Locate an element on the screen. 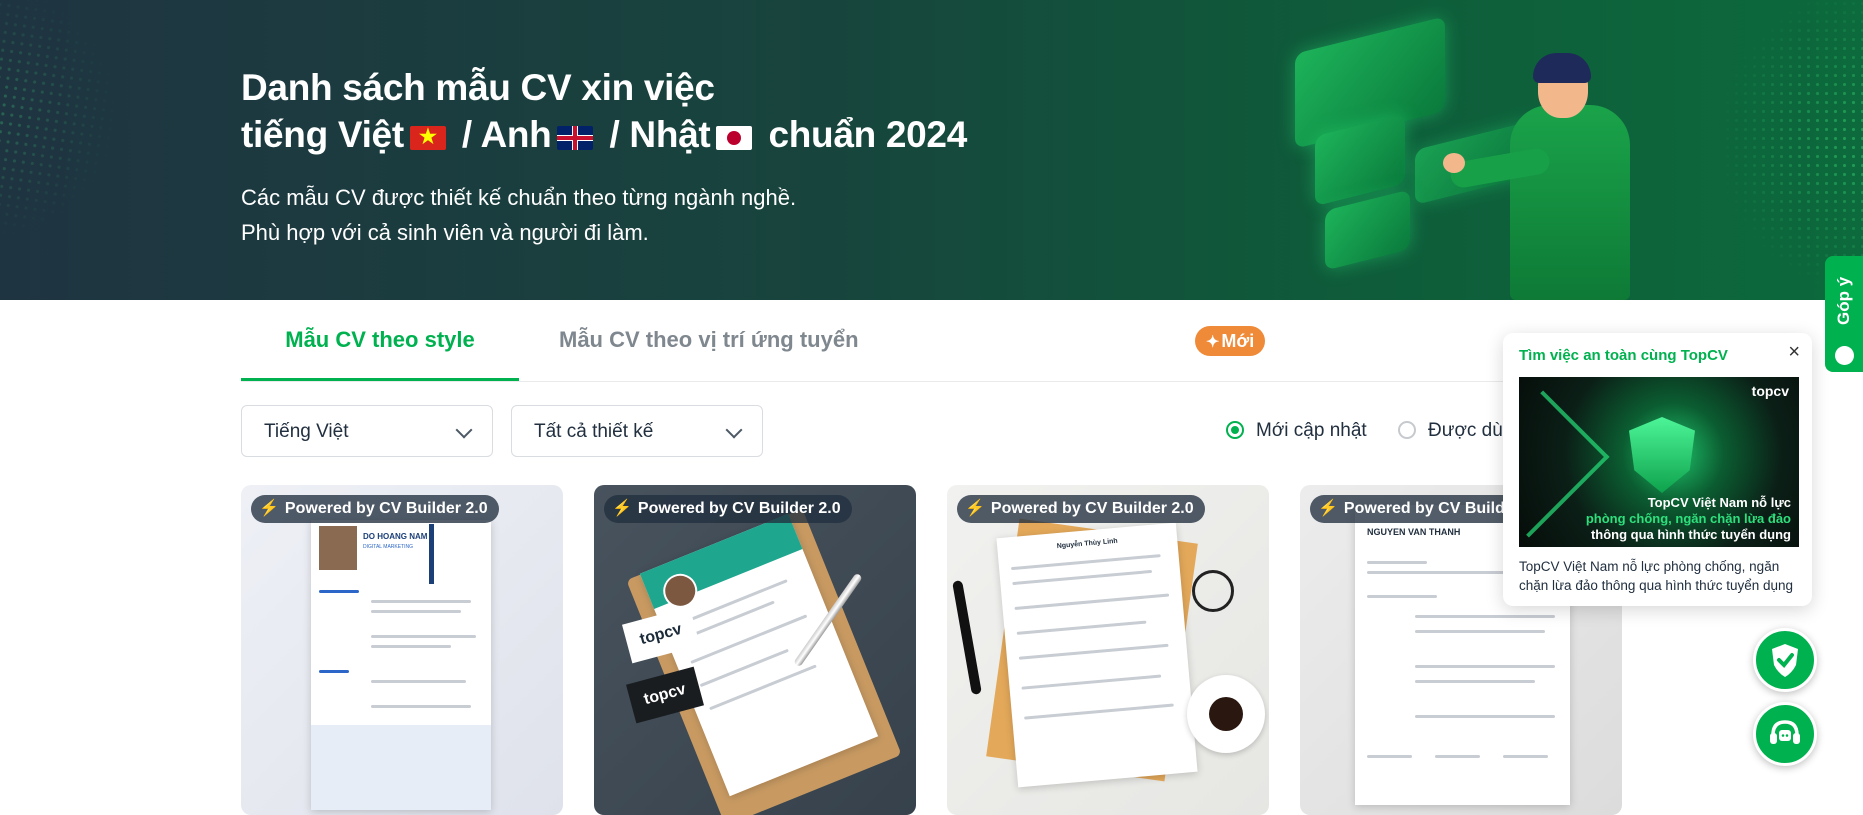  title-year: chuẩn 2024 is located at coordinates (867, 134).